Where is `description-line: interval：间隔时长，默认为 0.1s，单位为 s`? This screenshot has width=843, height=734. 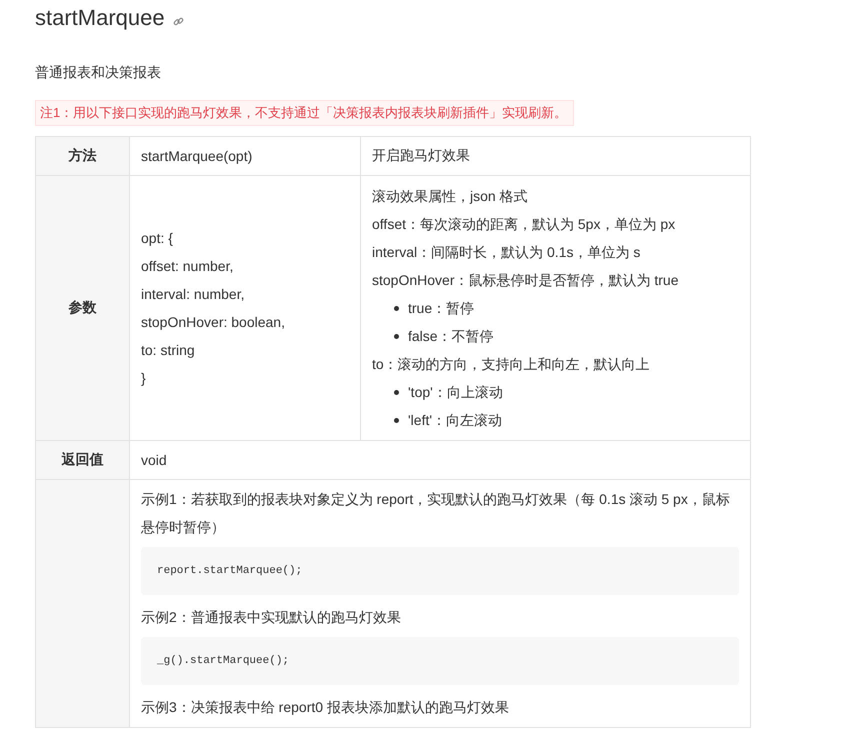 description-line: interval：间隔时长，默认为 0.1s，单位为 s is located at coordinates (507, 252).